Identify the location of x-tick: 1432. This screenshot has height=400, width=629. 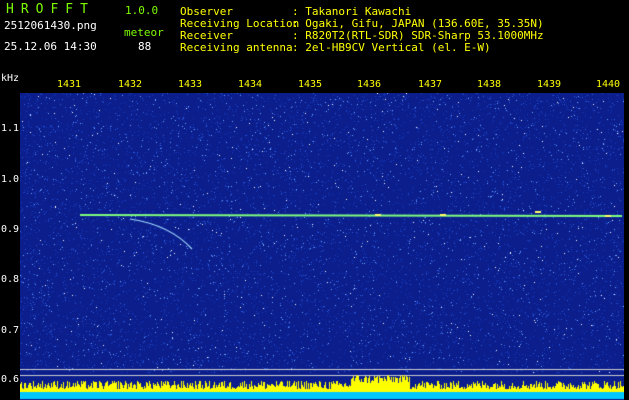
(130, 84).